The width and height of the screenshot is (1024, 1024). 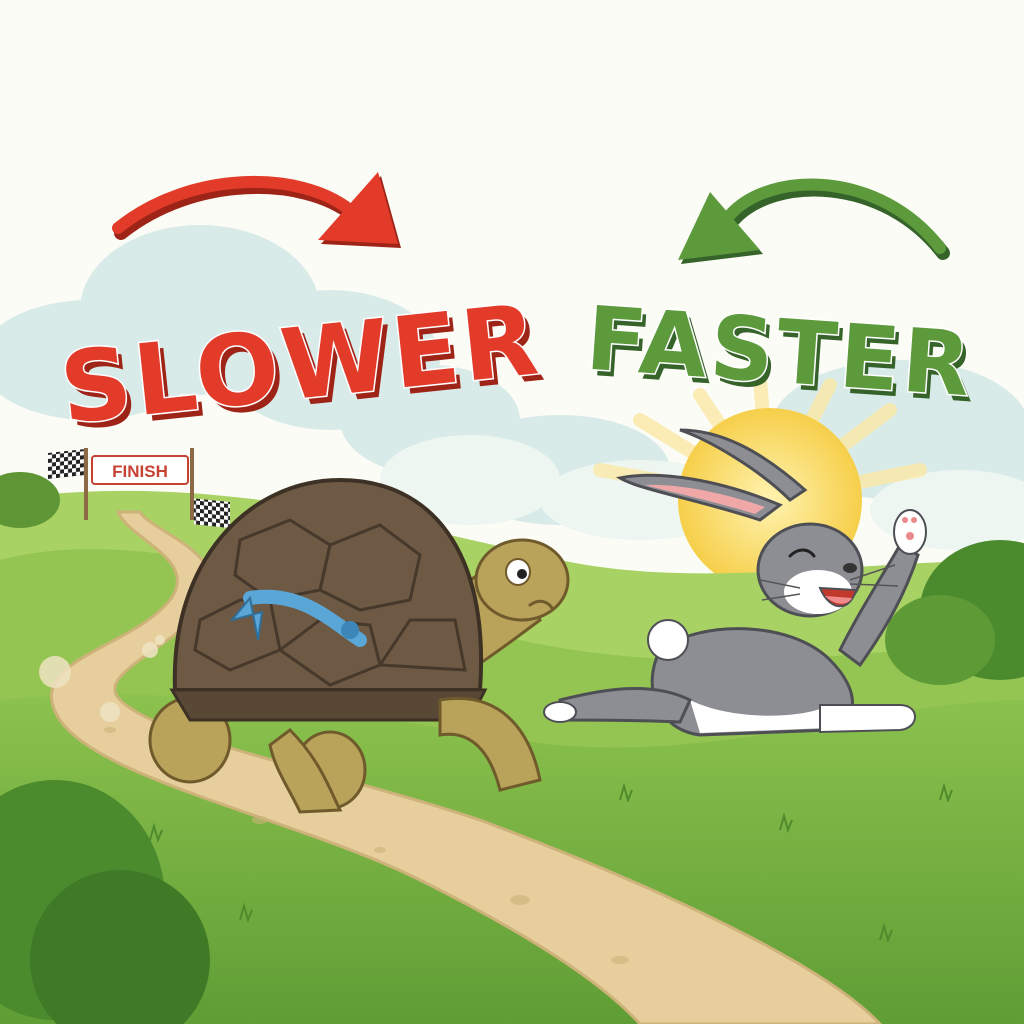 What do you see at coordinates (140, 471) in the screenshot?
I see `finish-label: FINISH` at bounding box center [140, 471].